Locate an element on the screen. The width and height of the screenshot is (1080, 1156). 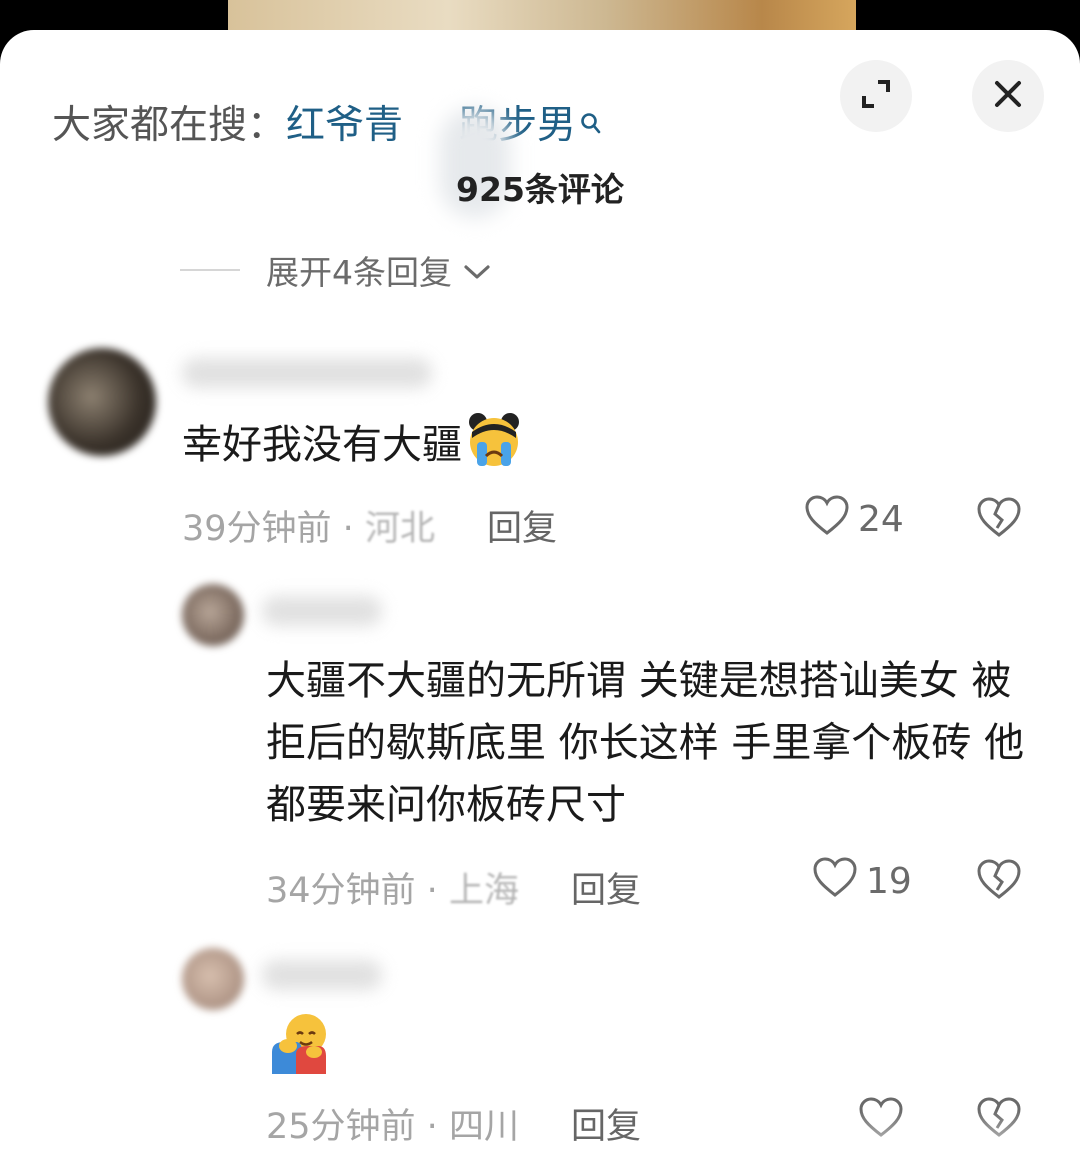
expand-replies-label: 展开4条回复 is located at coordinates (359, 272).